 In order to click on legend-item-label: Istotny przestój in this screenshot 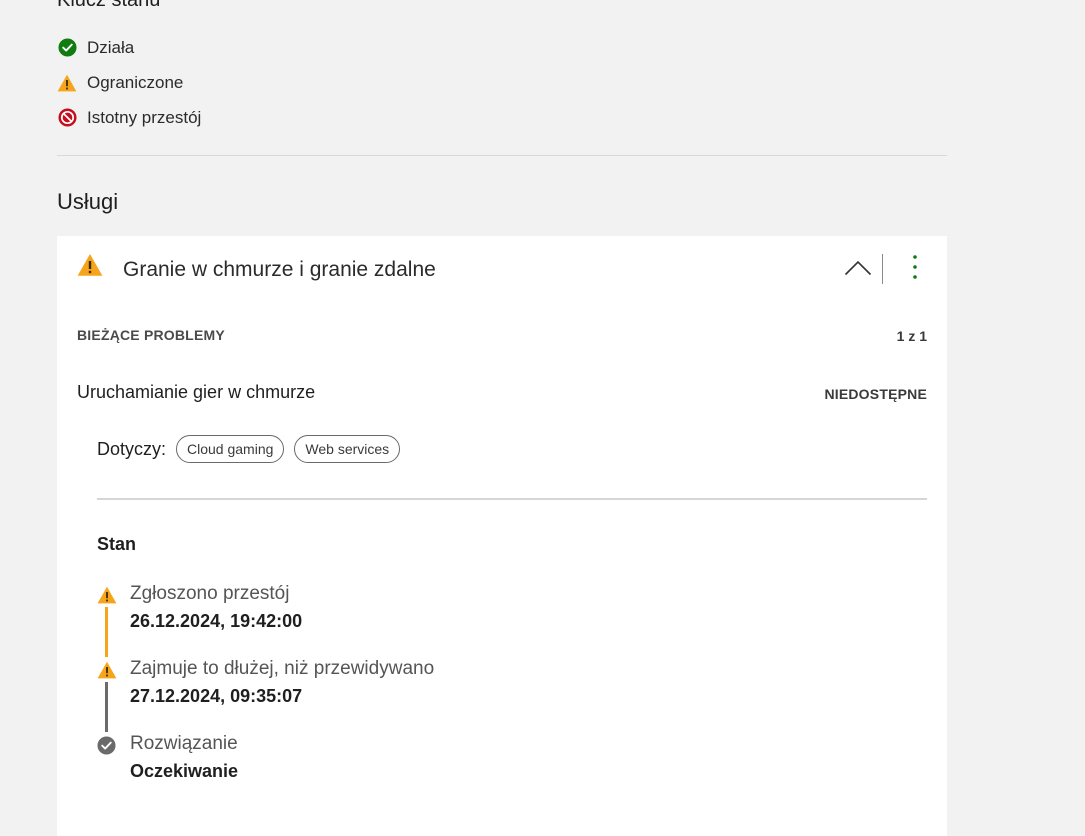, I will do `click(144, 117)`.